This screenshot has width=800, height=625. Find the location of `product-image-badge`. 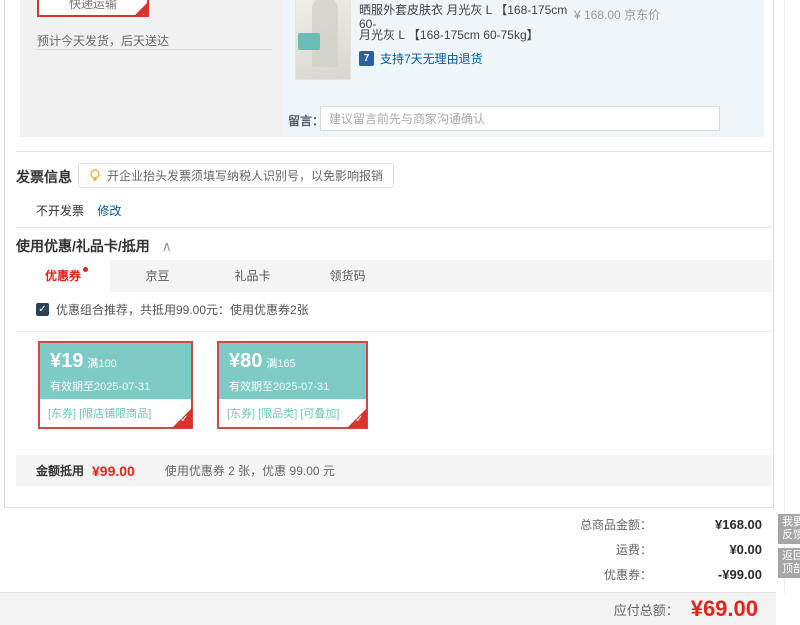

product-image-badge is located at coordinates (309, 41).